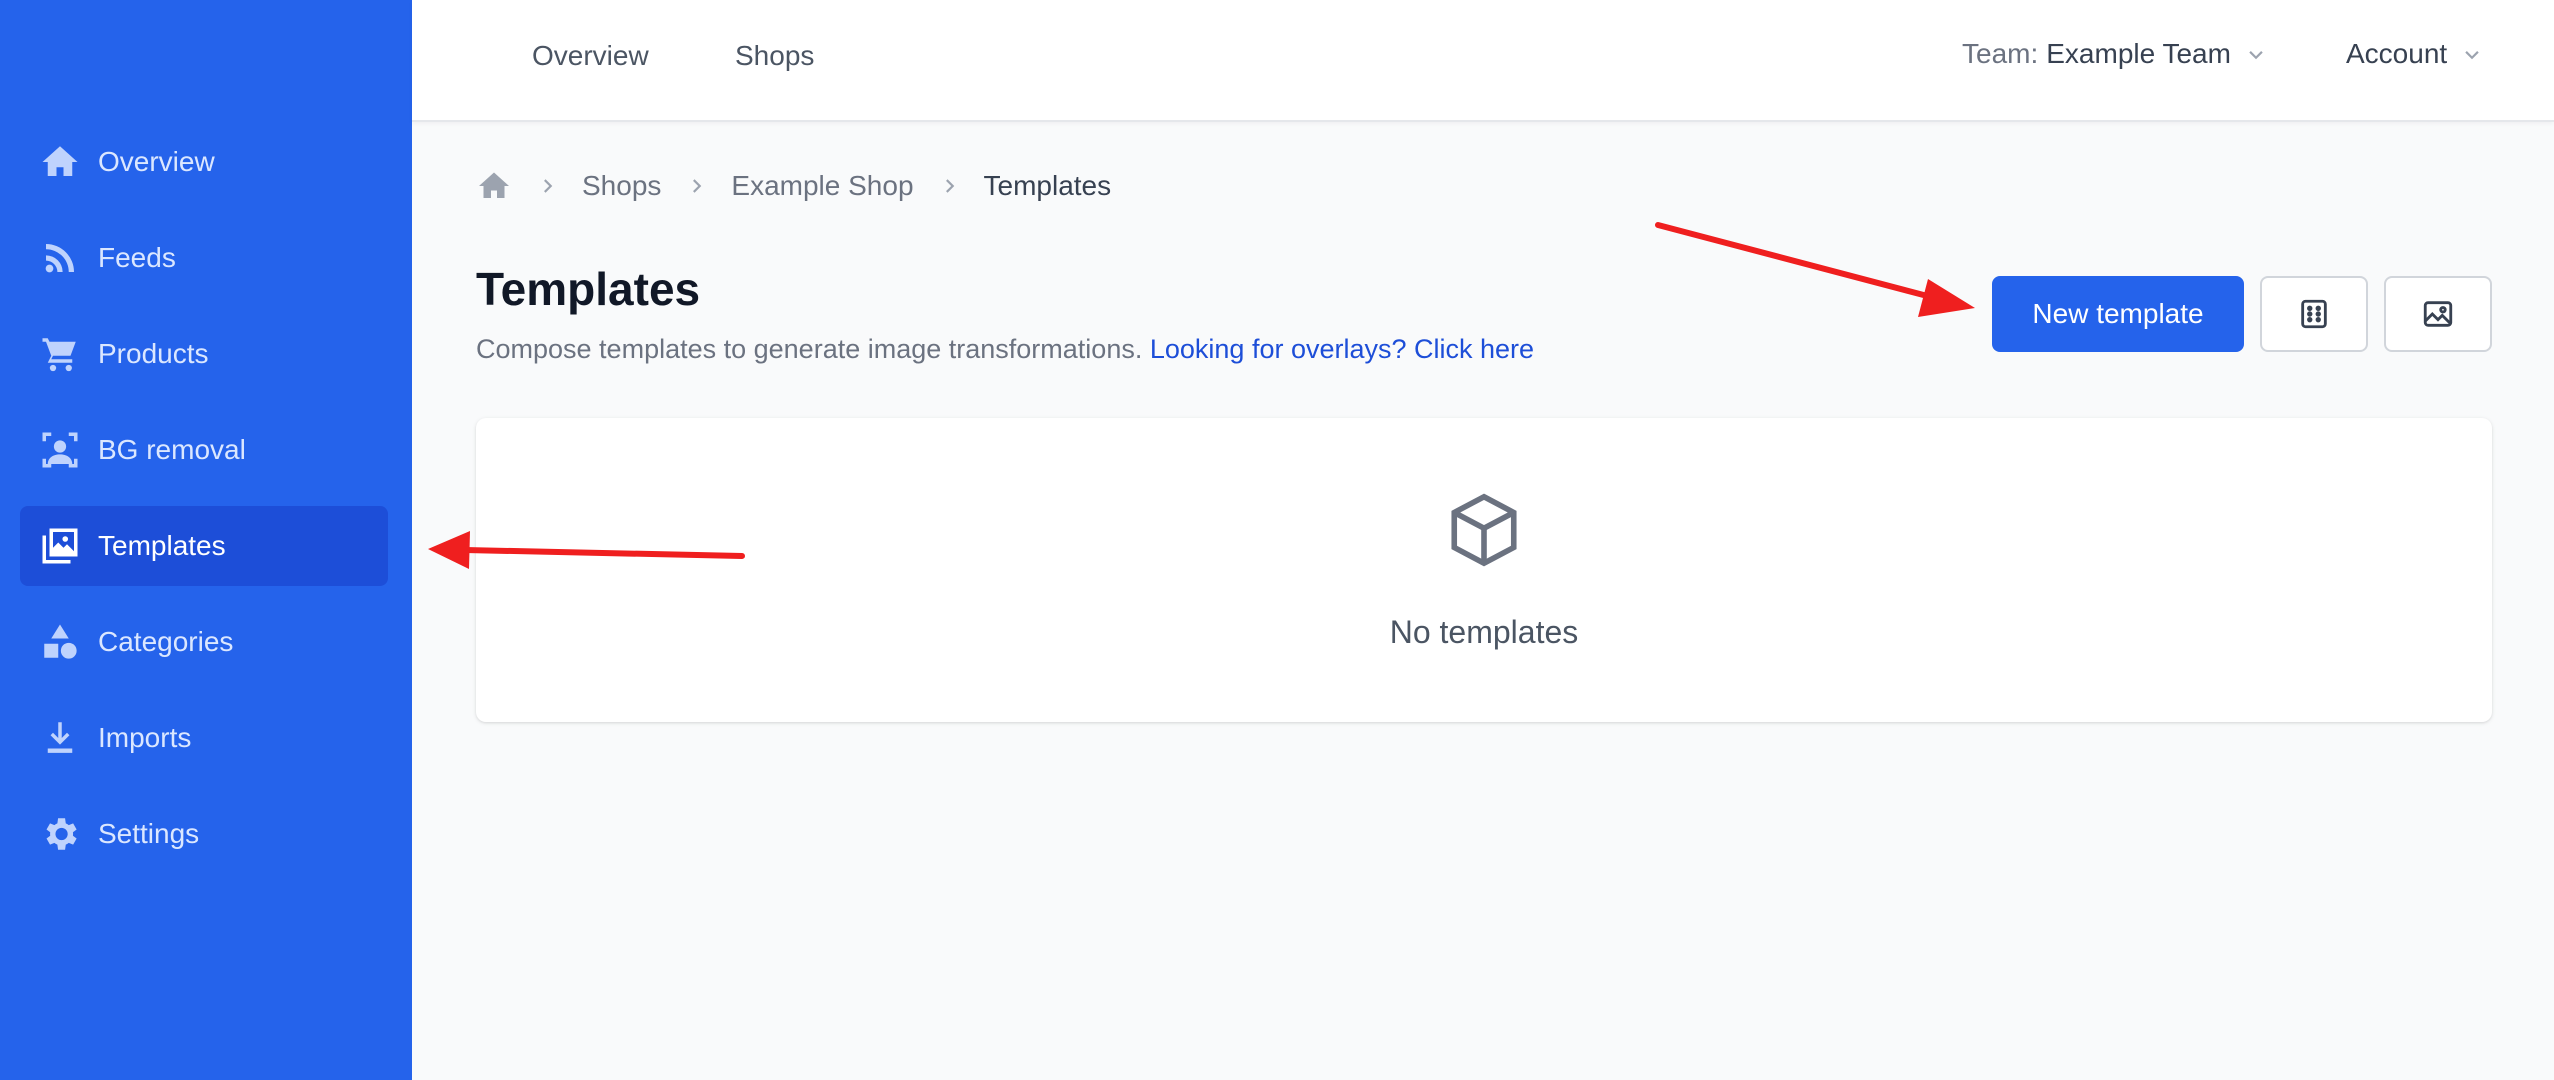  I want to click on rss-icon, so click(60, 258).